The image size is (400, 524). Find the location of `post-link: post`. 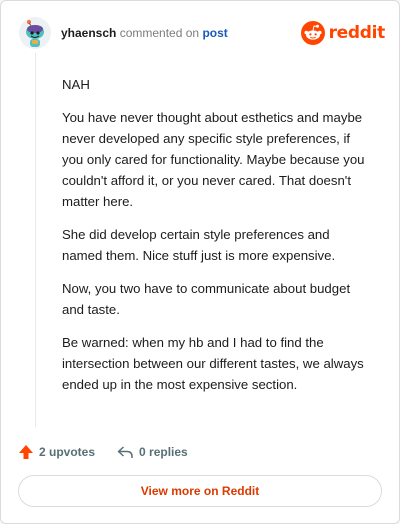

post-link: post is located at coordinates (214, 33).